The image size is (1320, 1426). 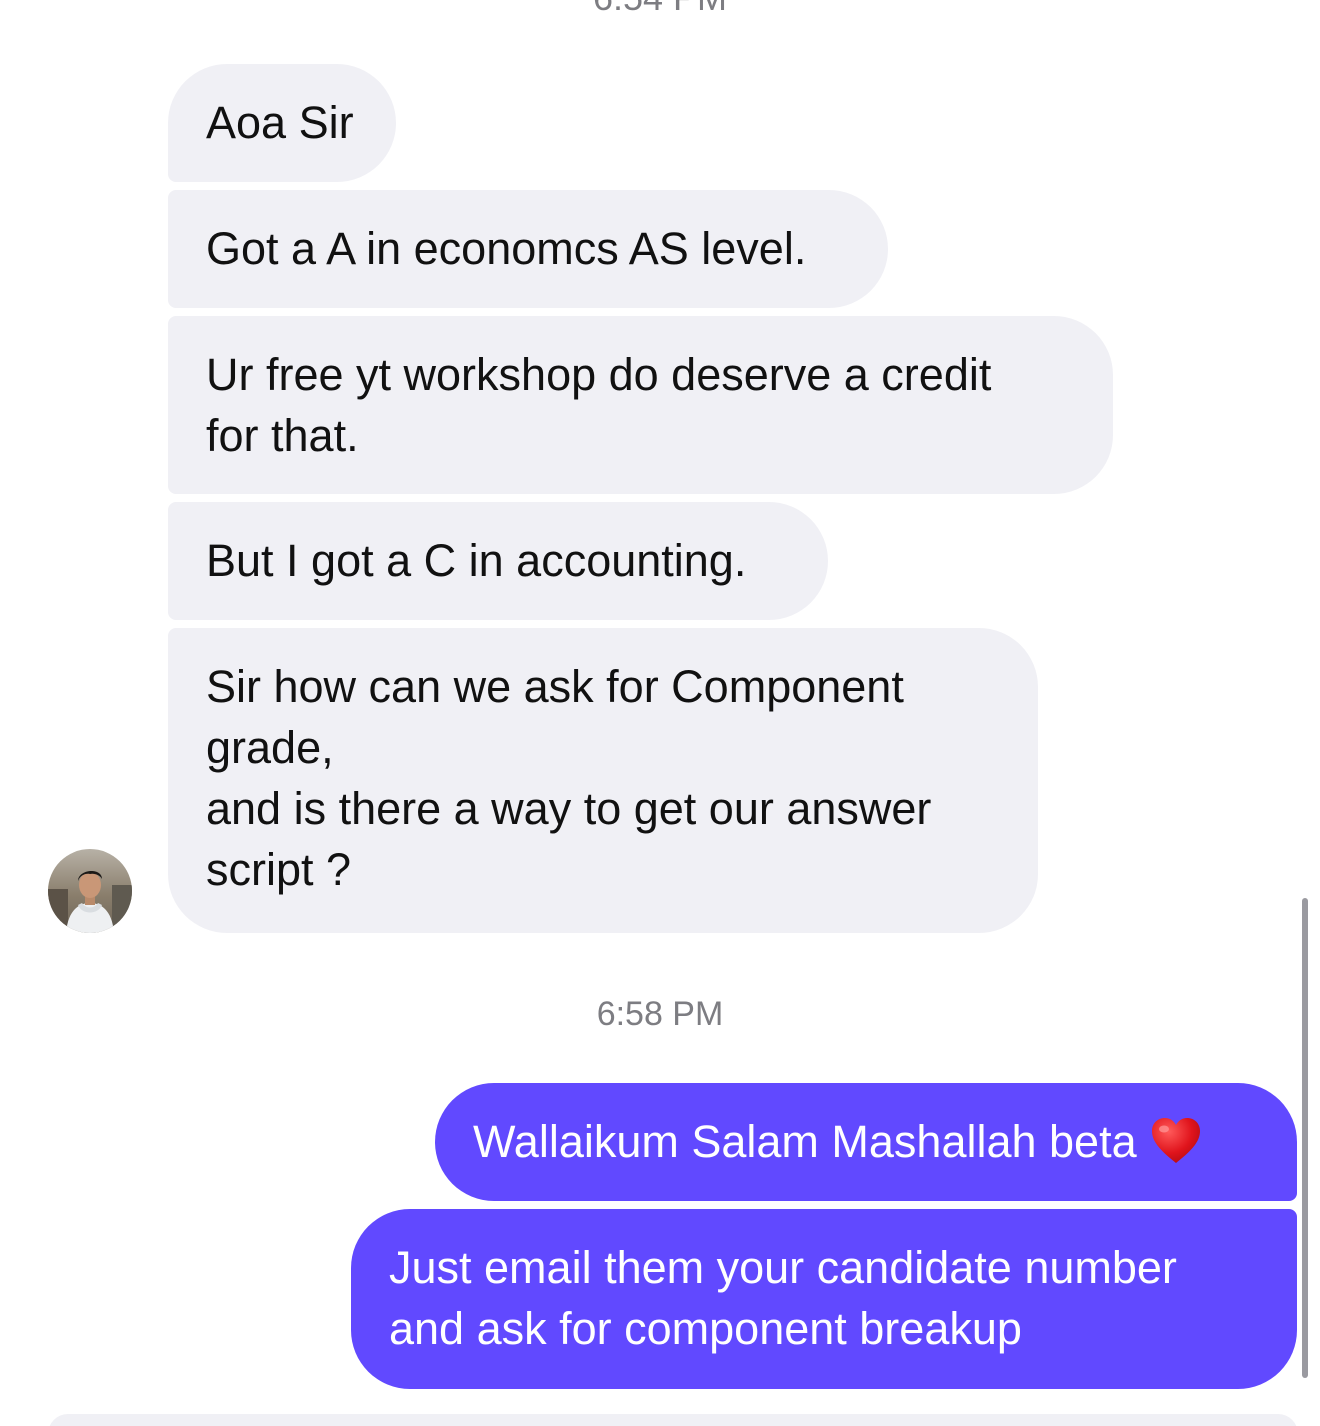 What do you see at coordinates (1305, 1138) in the screenshot?
I see `scrollbar` at bounding box center [1305, 1138].